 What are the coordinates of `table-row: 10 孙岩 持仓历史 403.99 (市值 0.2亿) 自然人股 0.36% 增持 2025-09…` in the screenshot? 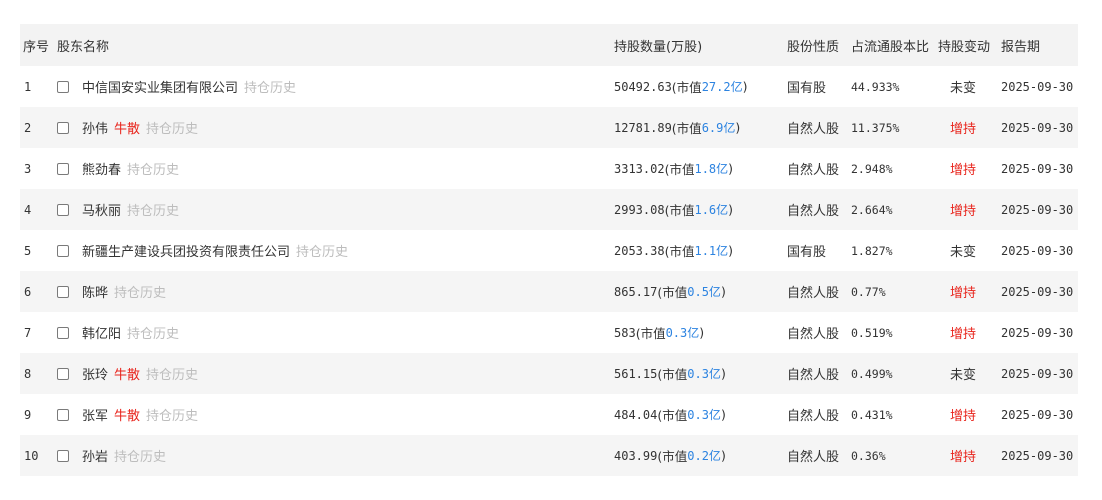 It's located at (549, 455).